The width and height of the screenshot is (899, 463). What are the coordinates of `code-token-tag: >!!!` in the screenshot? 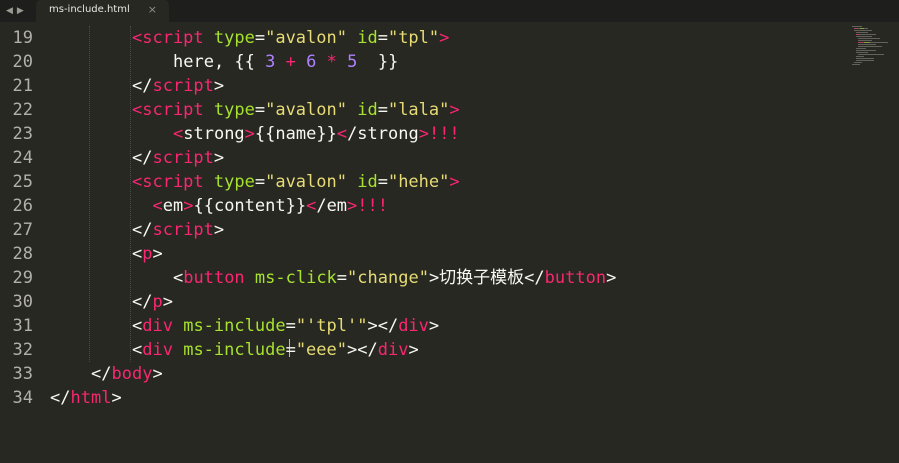 It's located at (439, 134).